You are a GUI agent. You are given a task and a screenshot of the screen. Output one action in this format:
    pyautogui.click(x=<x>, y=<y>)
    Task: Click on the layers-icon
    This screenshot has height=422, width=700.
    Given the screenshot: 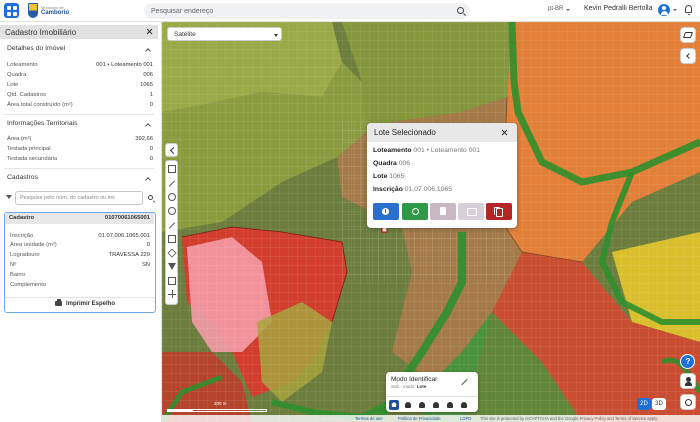 What is the action you would take?
    pyautogui.click(x=688, y=35)
    